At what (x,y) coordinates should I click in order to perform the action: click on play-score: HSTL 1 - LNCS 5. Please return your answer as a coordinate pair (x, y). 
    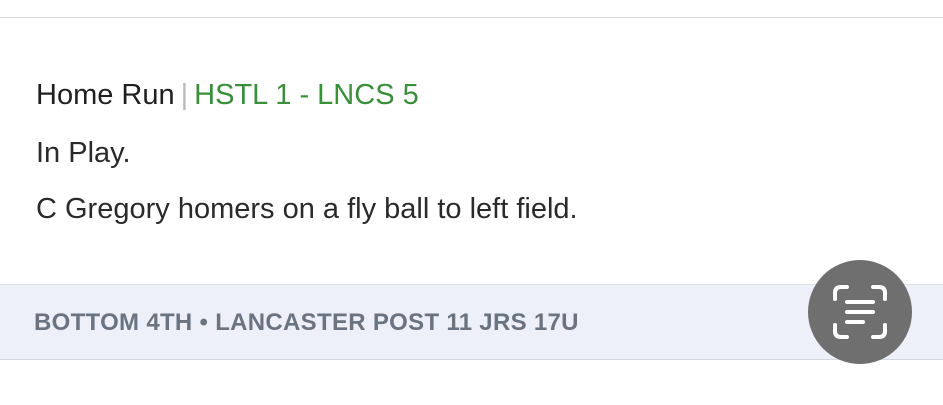
    Looking at the image, I should click on (306, 95).